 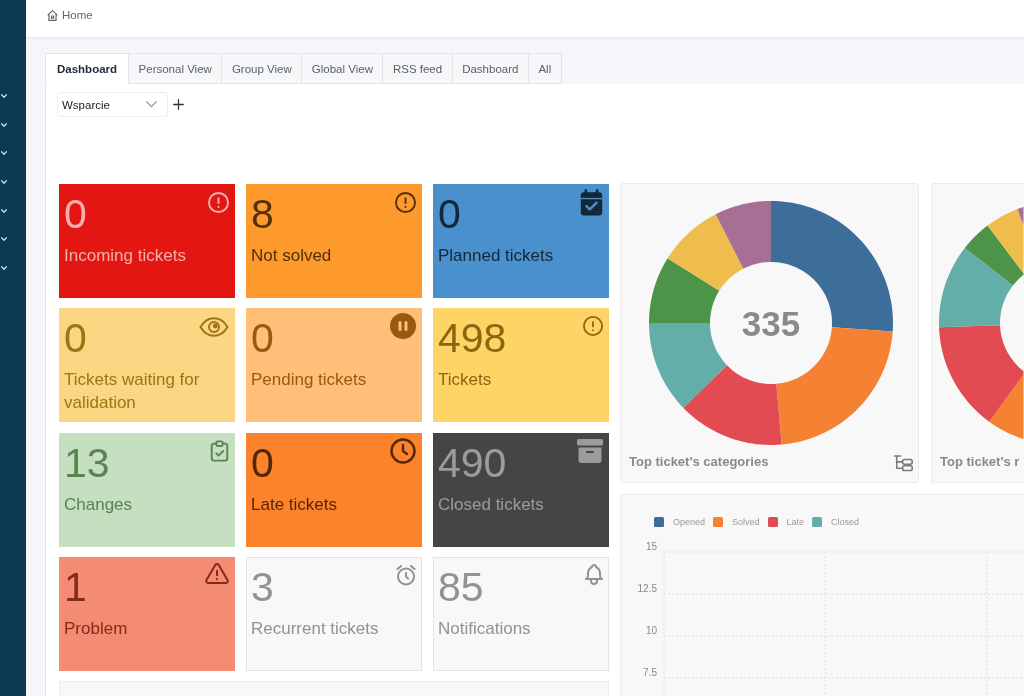 I want to click on clock-icon, so click(x=403, y=450).